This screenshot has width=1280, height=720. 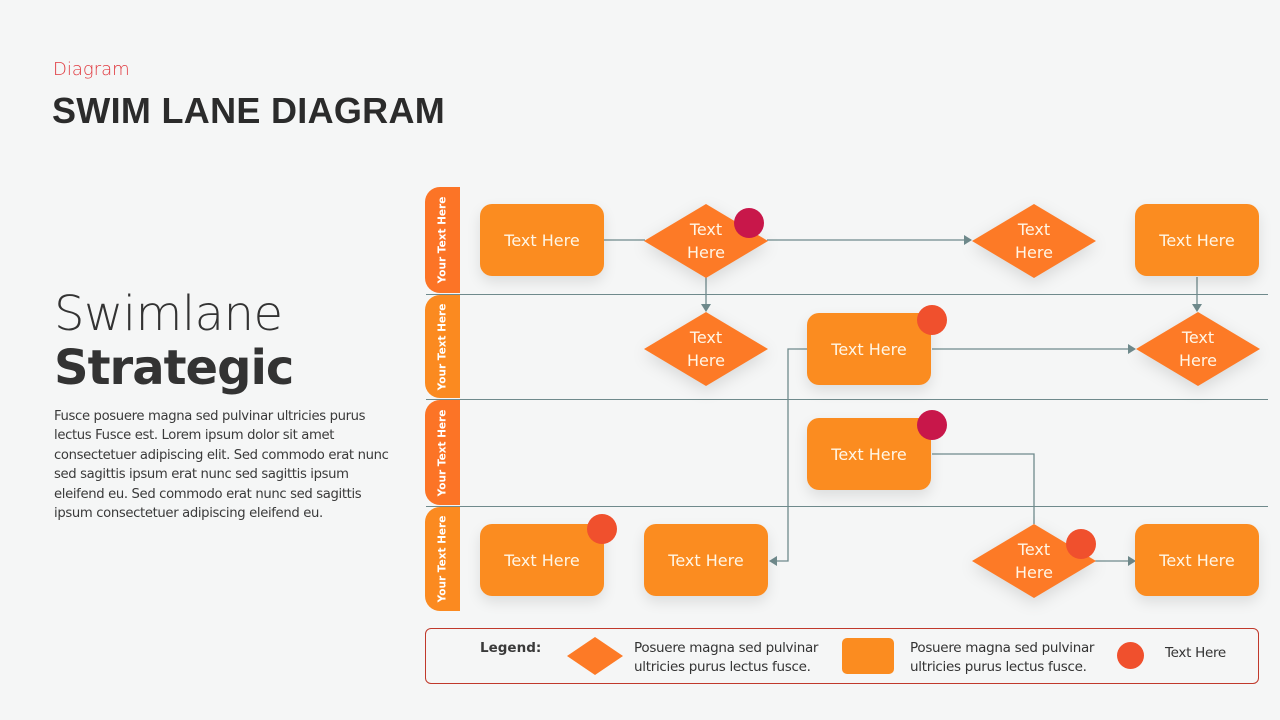 I want to click on legend-box-icon, so click(x=868, y=656).